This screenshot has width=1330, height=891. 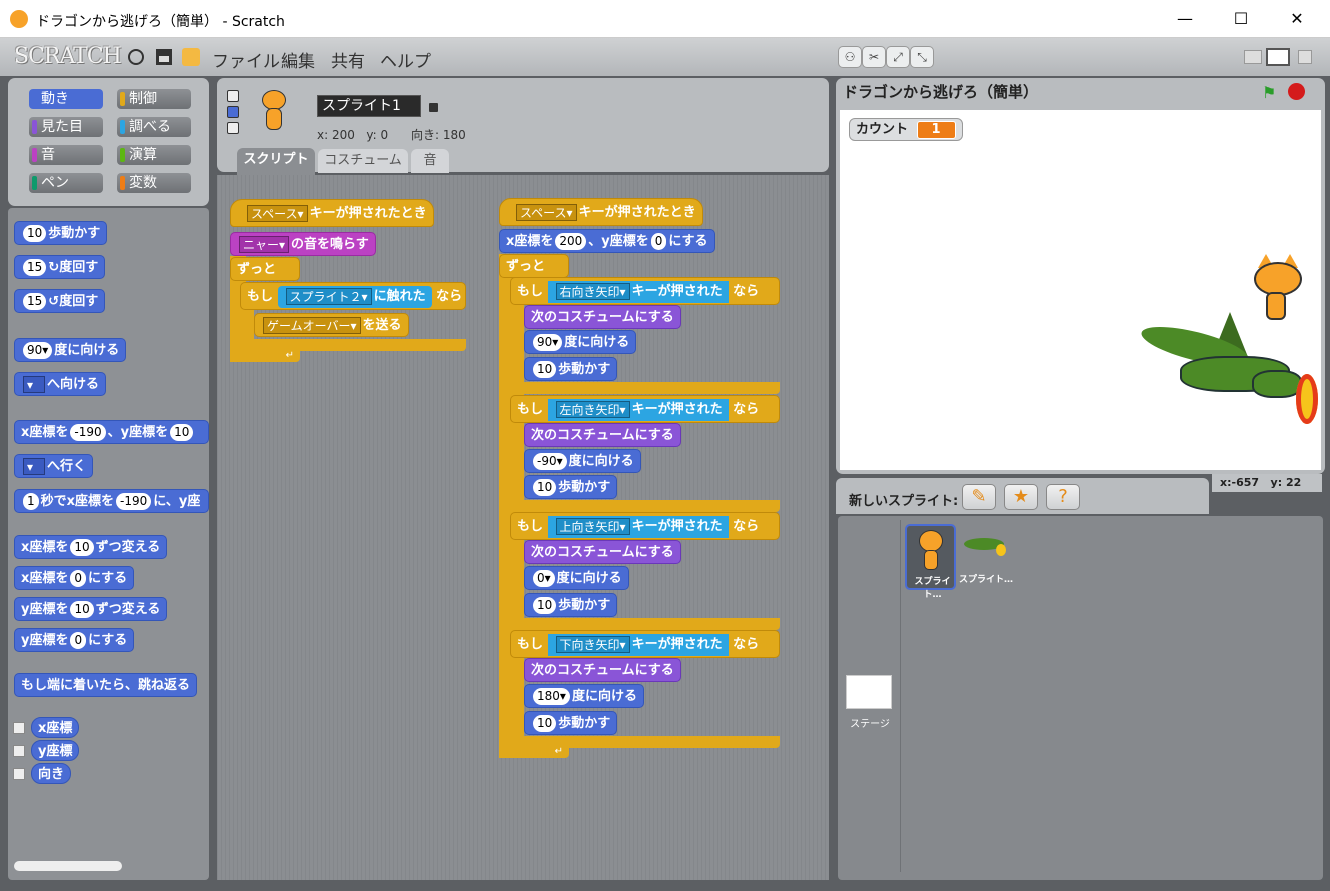 I want to click on menu-help: ヘルプ, so click(x=405, y=59).